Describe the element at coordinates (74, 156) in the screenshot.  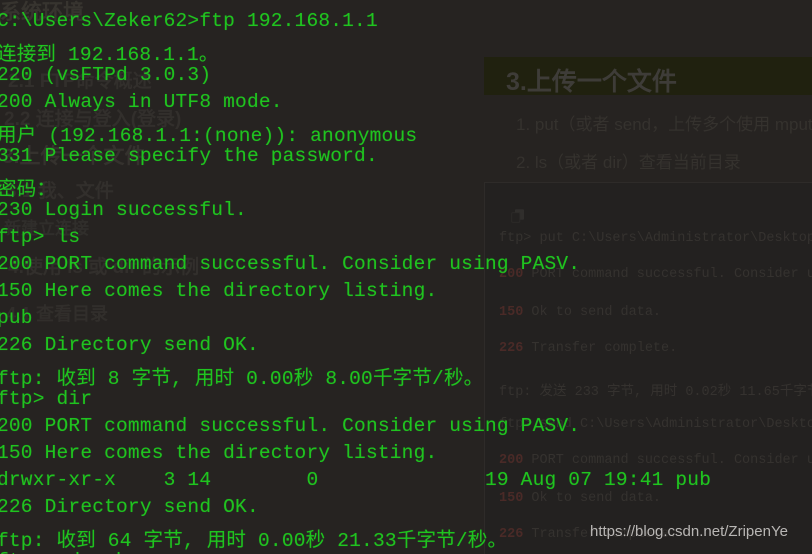
I see `background-heading: 3.上传一个文件` at that location.